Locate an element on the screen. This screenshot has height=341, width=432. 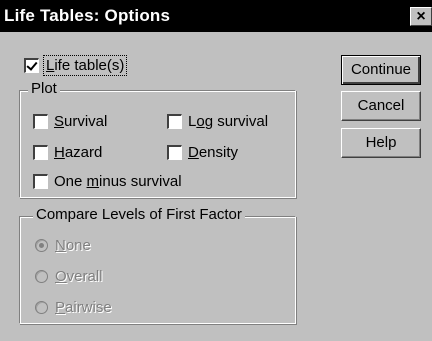
survival-option: Survival is located at coordinates (70, 121).